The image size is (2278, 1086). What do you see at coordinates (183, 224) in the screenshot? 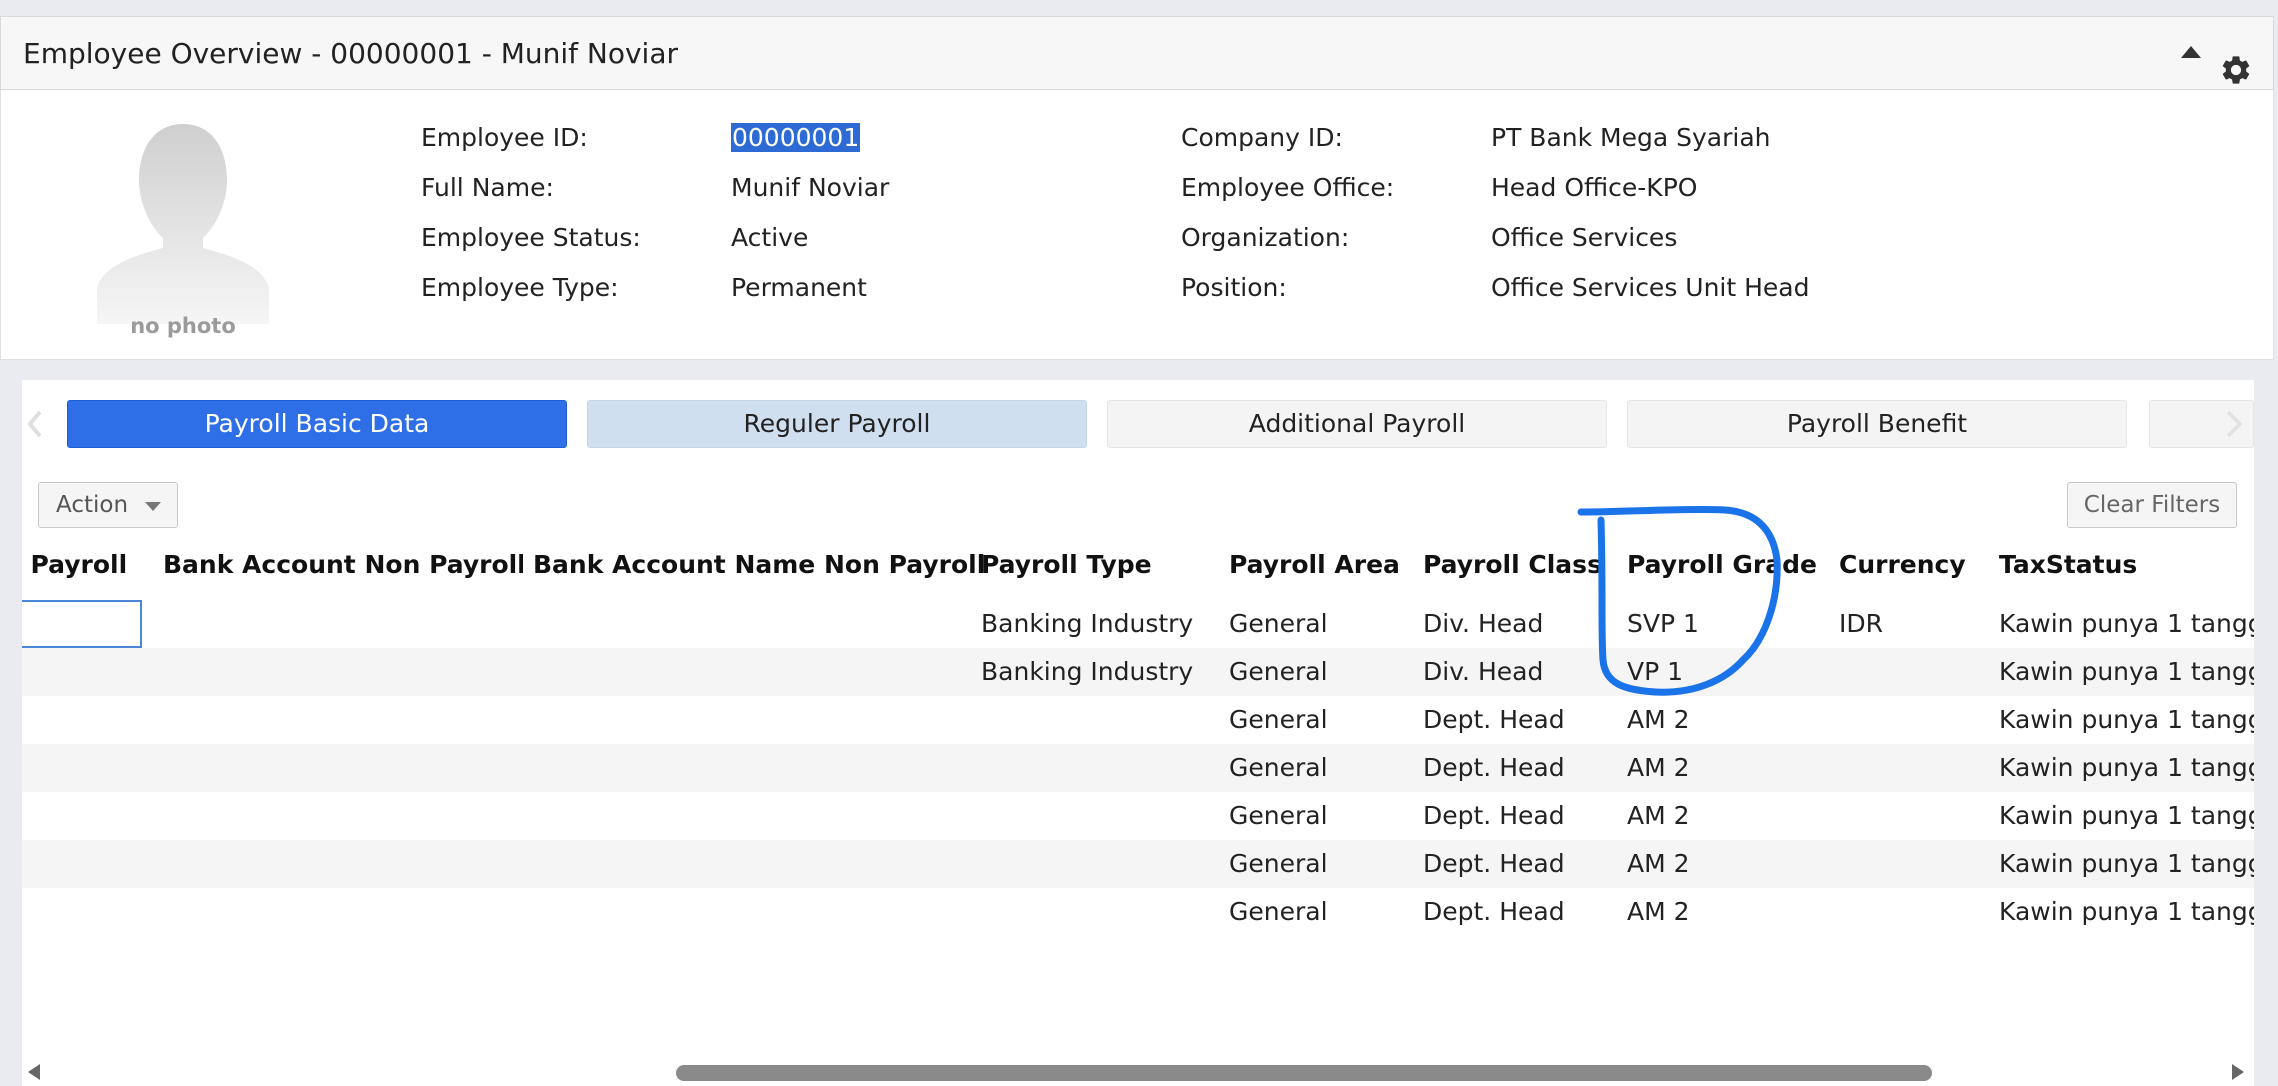
I see `avatar-placeholder-icon` at bounding box center [183, 224].